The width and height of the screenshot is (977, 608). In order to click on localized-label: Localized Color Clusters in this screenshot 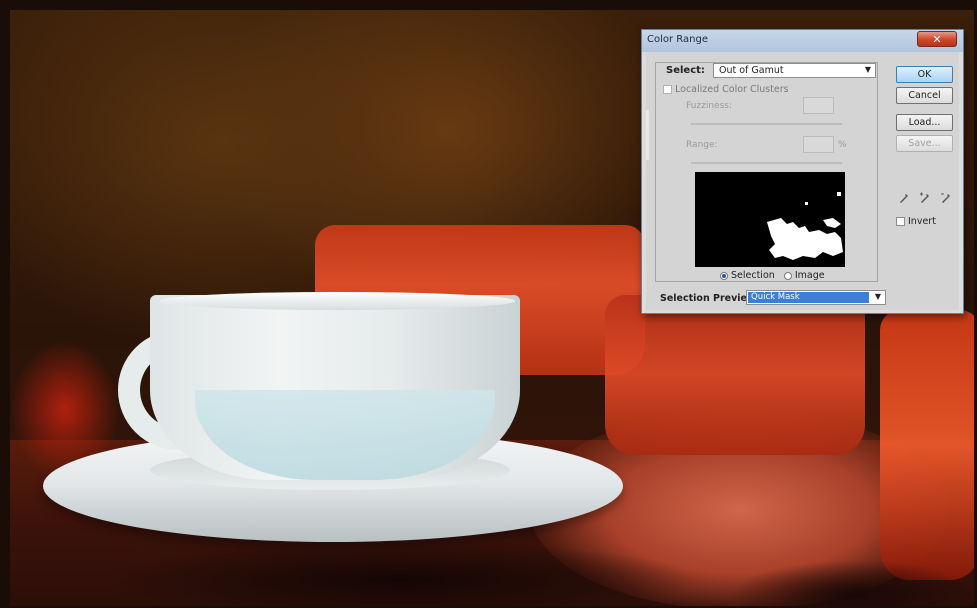, I will do `click(732, 89)`.